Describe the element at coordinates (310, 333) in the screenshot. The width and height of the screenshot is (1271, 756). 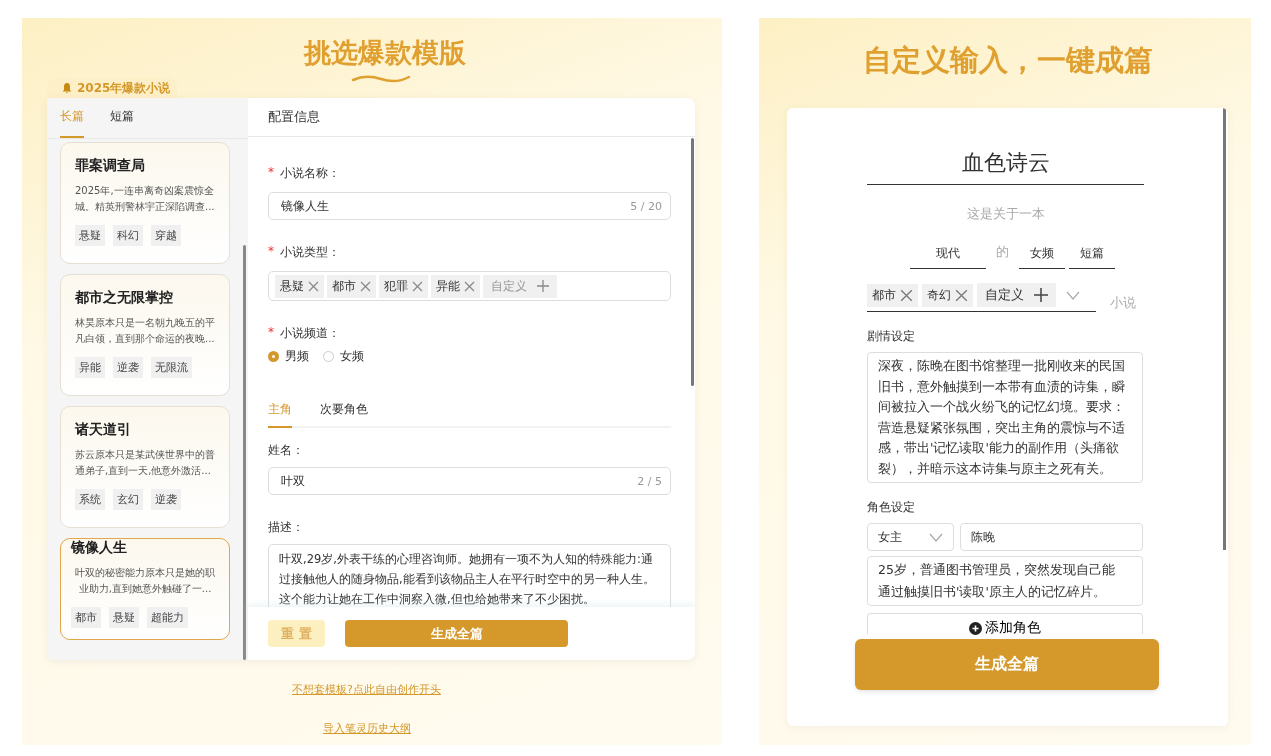
I see `field-label: 小说频道：` at that location.